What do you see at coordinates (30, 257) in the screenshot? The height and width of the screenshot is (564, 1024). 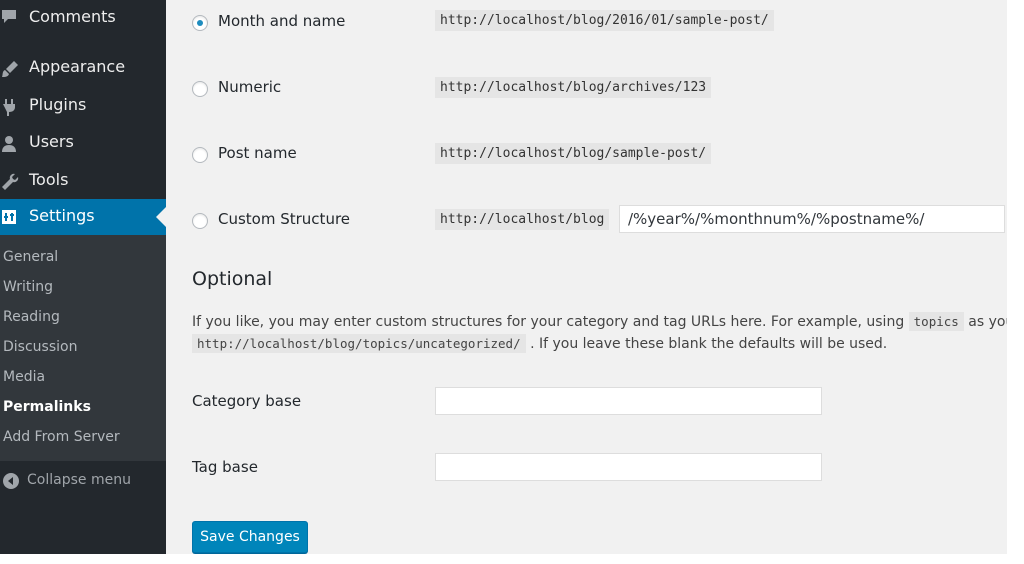 I see `submenu-item-general: General` at bounding box center [30, 257].